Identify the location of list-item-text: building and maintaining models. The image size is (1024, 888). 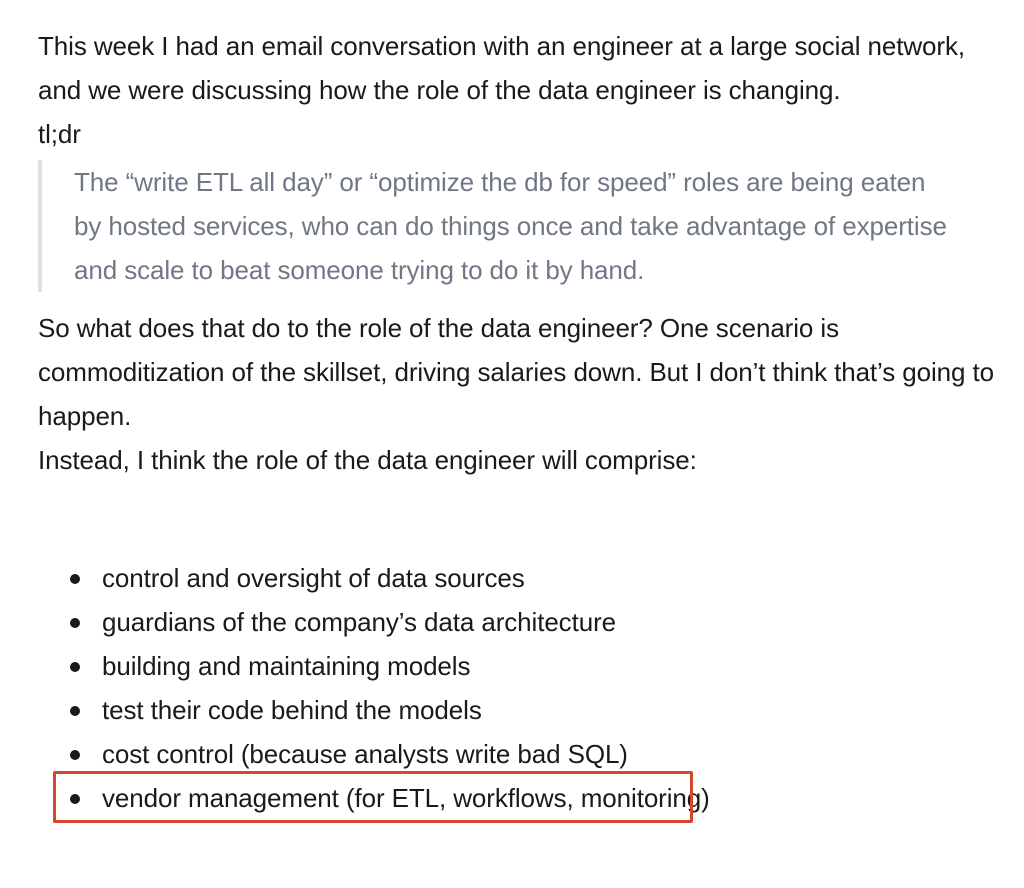
(286, 666).